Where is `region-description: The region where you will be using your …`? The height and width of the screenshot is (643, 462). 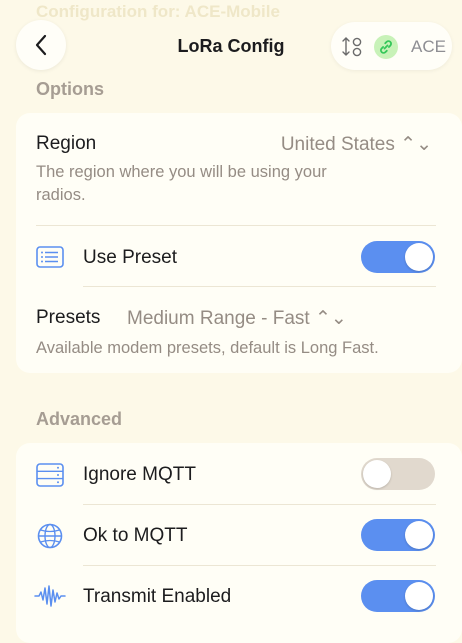
region-description: The region where you will be using your … is located at coordinates (181, 183).